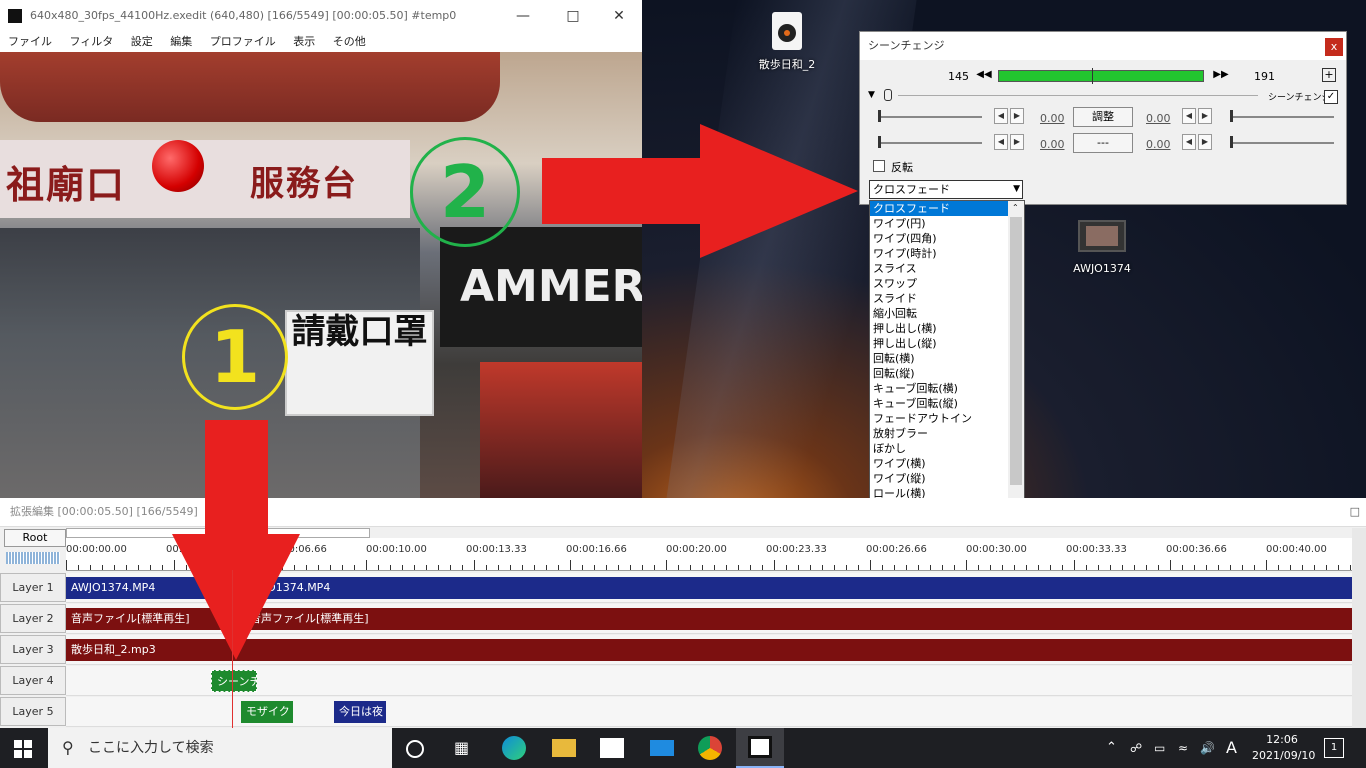 The image size is (1366, 768). I want to click on taskbar-search: ⚲ ここに入力して検索, so click(220, 748).